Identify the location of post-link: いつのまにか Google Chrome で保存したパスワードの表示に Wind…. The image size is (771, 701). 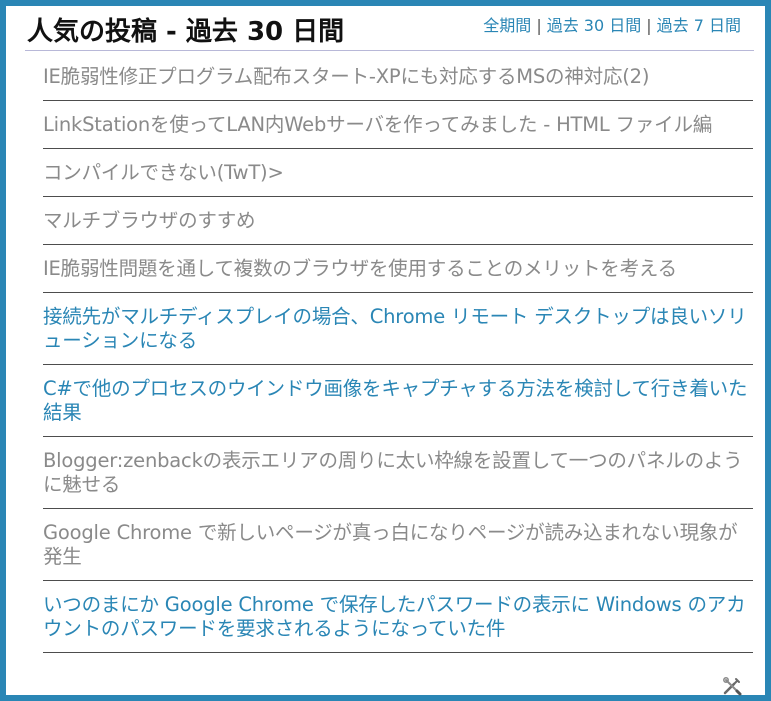
(394, 616).